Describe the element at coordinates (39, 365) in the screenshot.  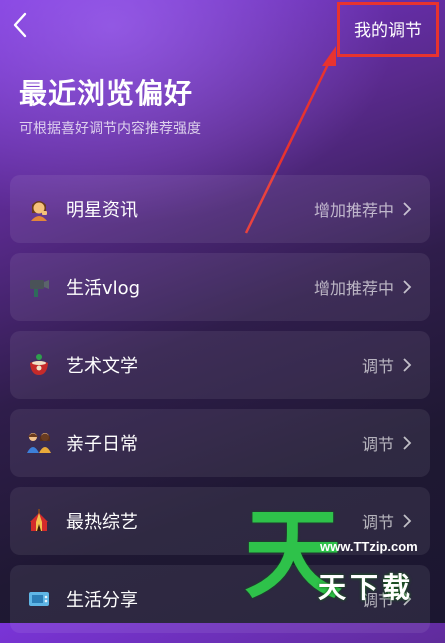
I see `art-pottery-icon` at that location.